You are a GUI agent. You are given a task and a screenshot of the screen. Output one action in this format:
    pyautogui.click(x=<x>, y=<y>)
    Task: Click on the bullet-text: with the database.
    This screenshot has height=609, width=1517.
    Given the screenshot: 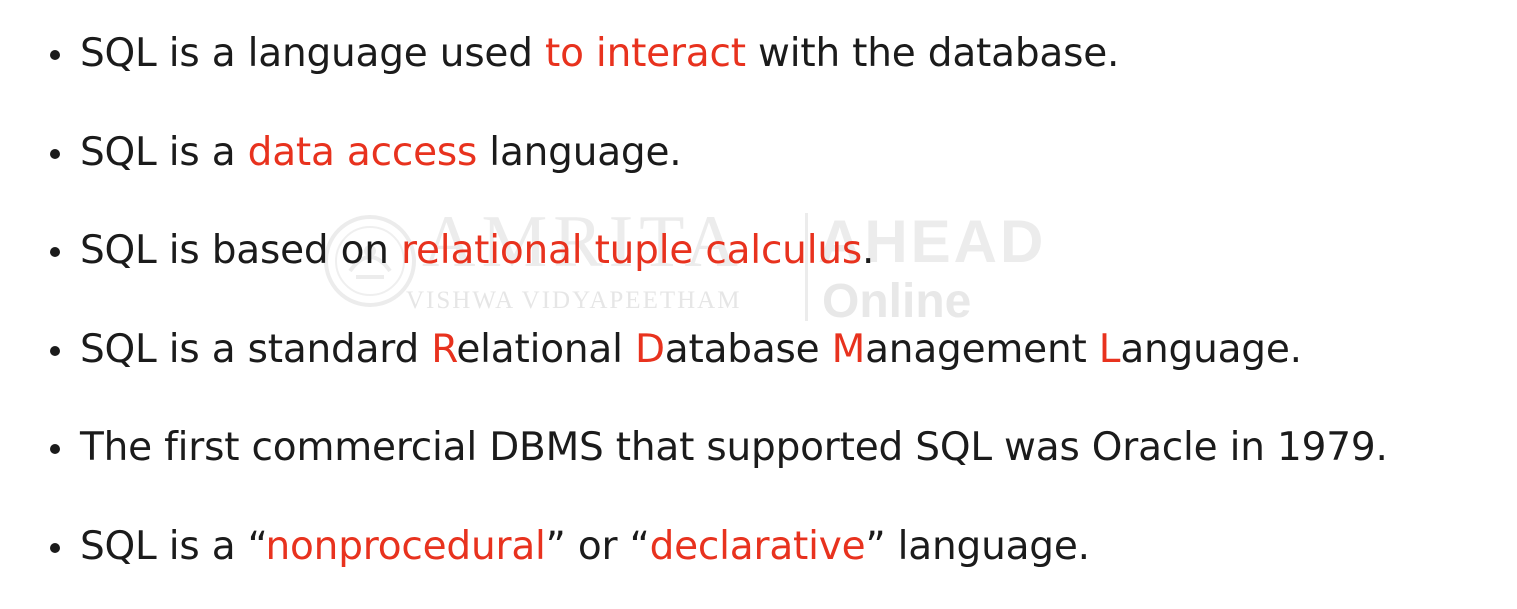 What is the action you would take?
    pyautogui.click(x=932, y=53)
    